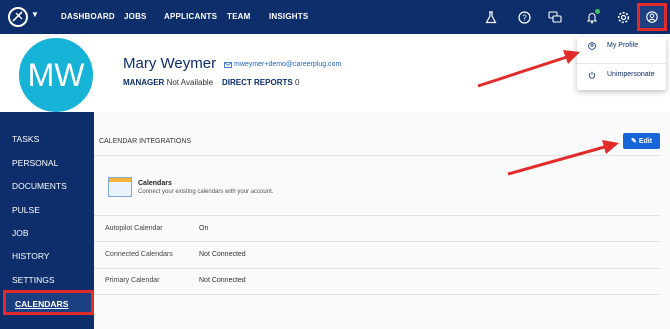  What do you see at coordinates (563, 158) in the screenshot?
I see `arrow-to-edit` at bounding box center [563, 158].